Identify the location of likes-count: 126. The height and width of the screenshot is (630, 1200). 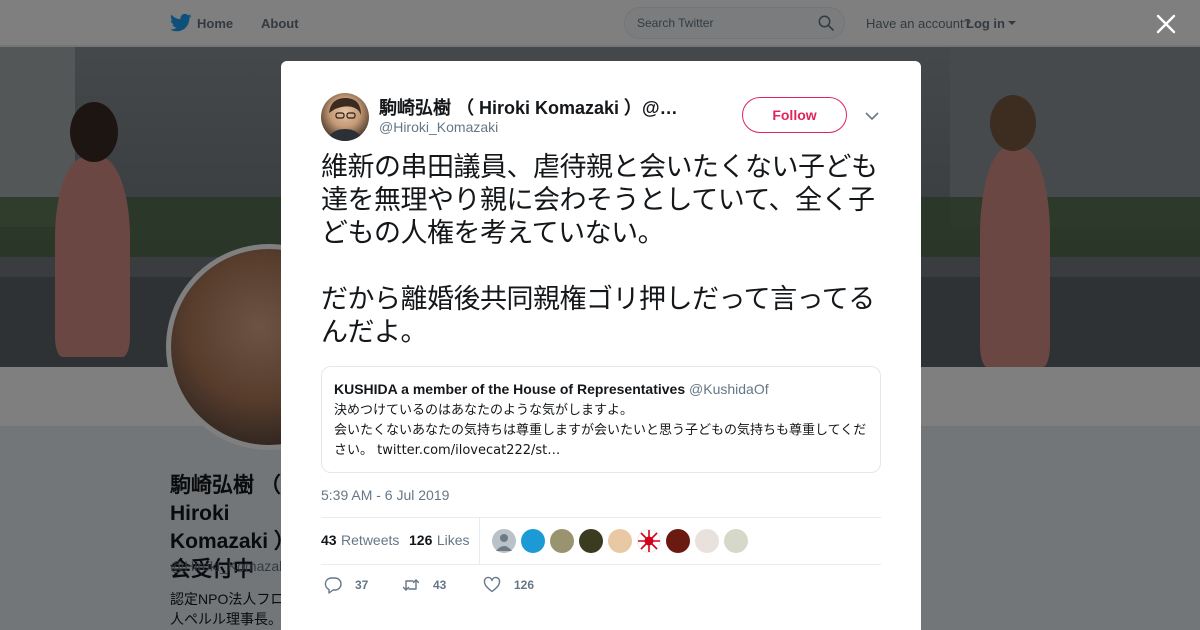
(421, 540).